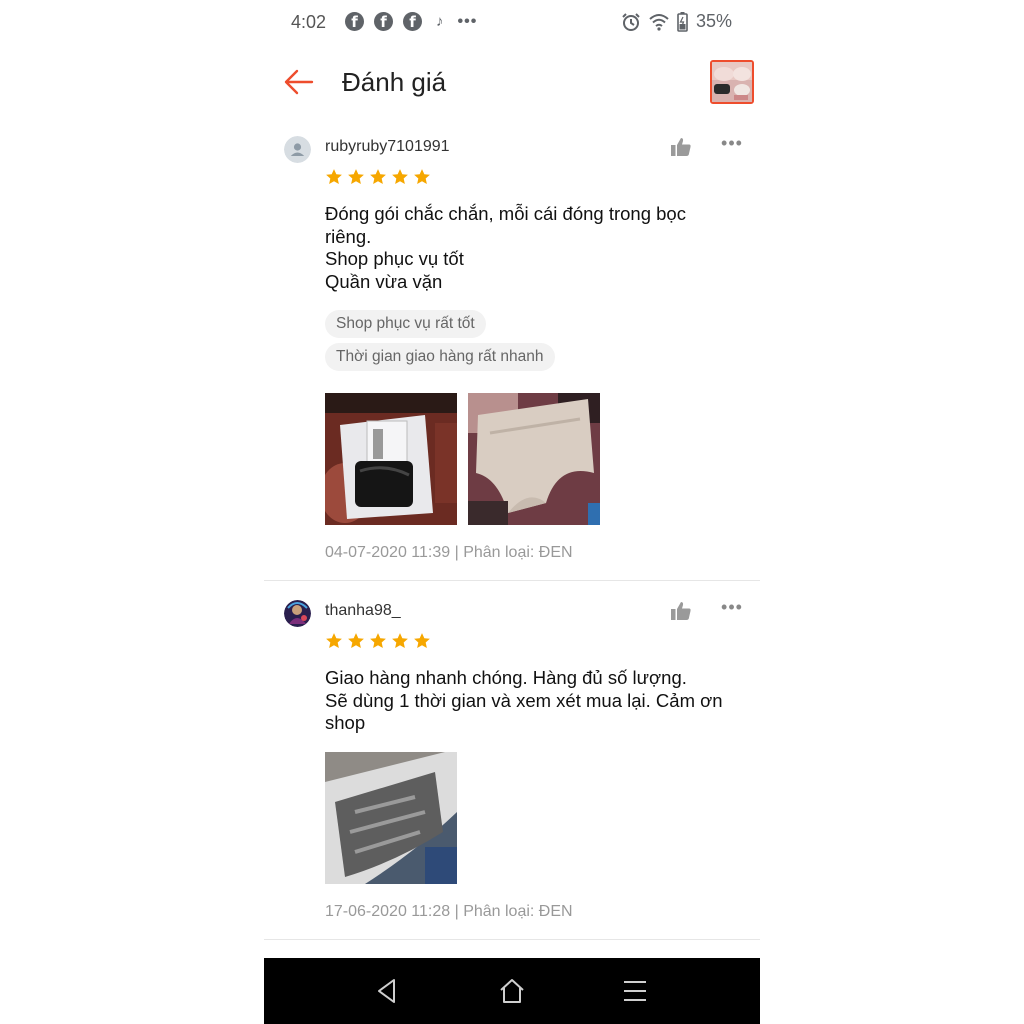 The image size is (1024, 1024). Describe the element at coordinates (345, 722) in the screenshot. I see `review-text-line: shop` at that location.